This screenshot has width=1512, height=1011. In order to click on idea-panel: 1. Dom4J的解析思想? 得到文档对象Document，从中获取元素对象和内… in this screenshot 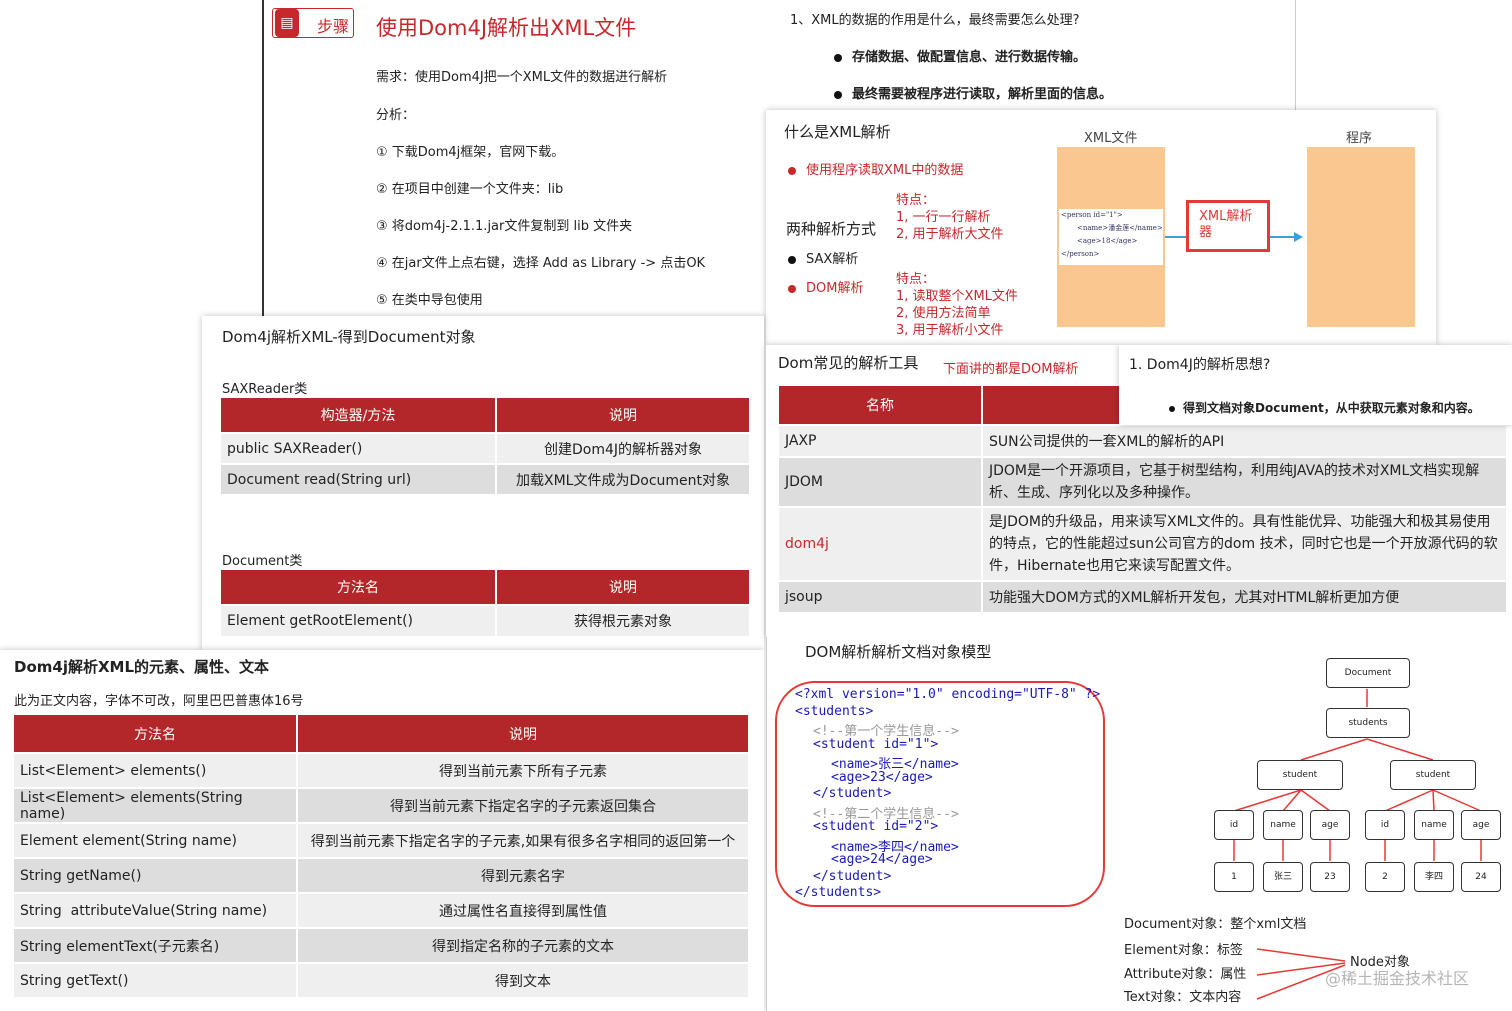, I will do `click(1315, 385)`.